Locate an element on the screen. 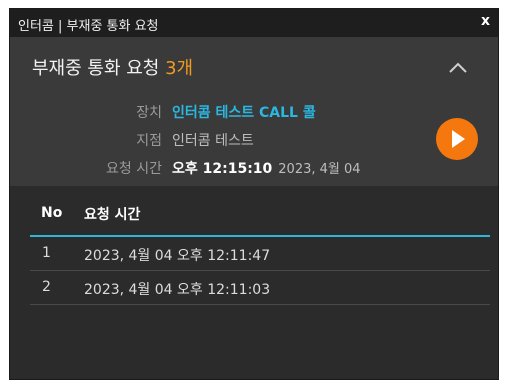  panel-heading: 부재중 통화 요청 3개 is located at coordinates (112, 67).